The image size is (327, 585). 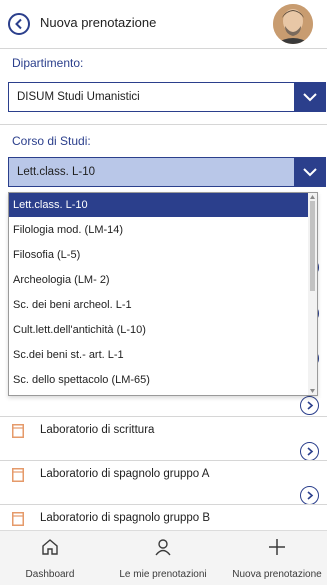 What do you see at coordinates (125, 518) in the screenshot?
I see `lab-label: Laboratorio di spagnolo gruppo B` at bounding box center [125, 518].